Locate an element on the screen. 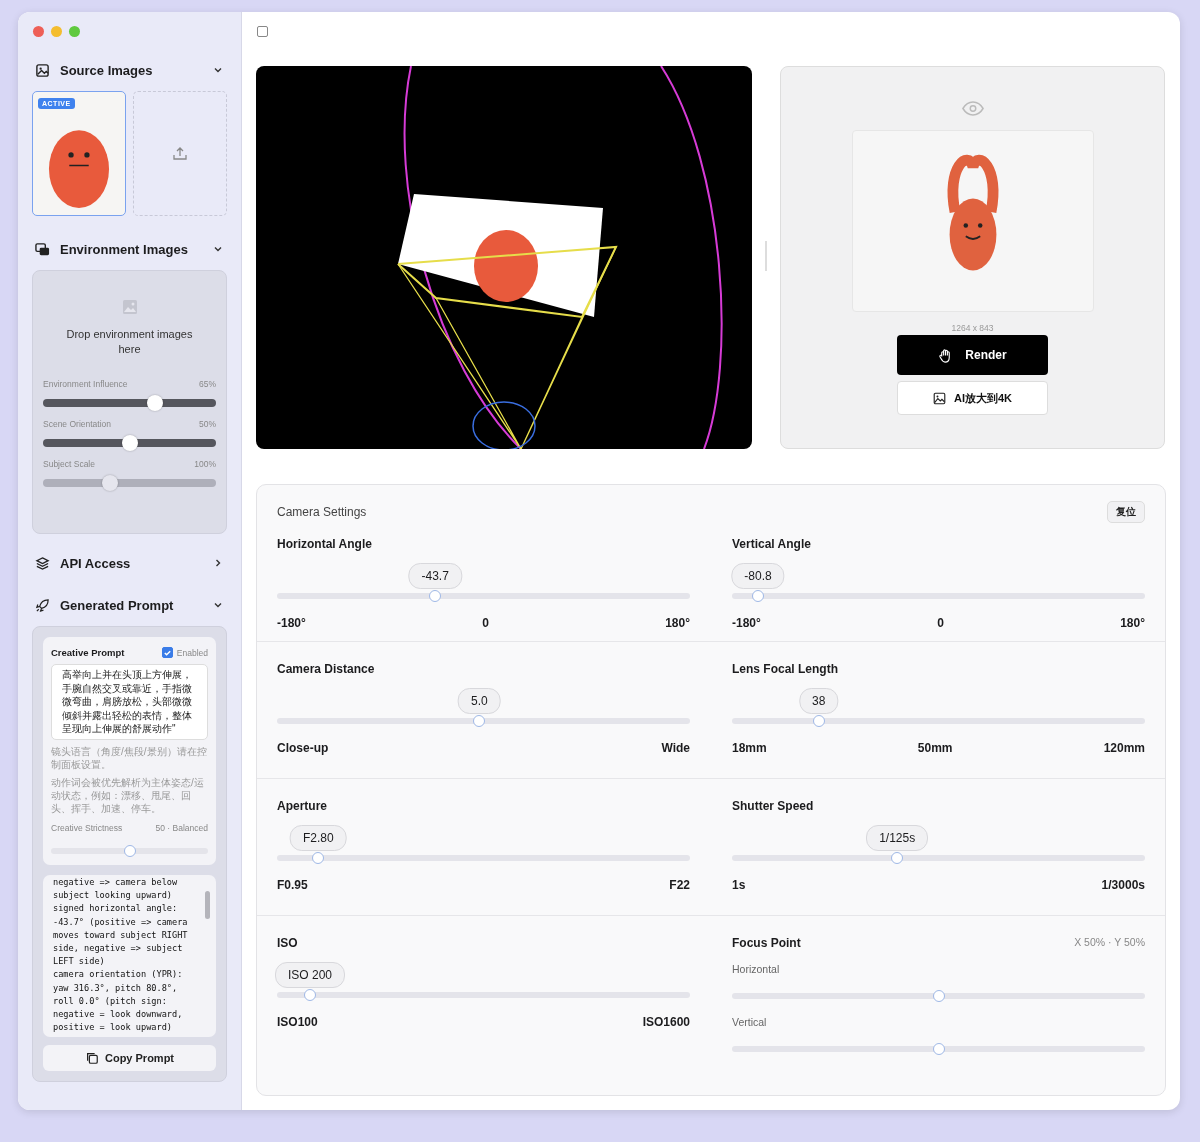  control-label: Lens Focal Length is located at coordinates (785, 669).